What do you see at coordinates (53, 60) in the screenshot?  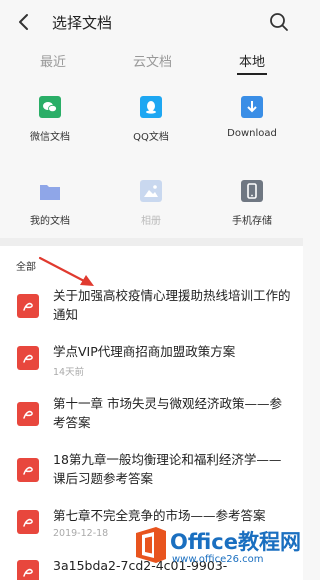 I see `tab-recent: 最近` at bounding box center [53, 60].